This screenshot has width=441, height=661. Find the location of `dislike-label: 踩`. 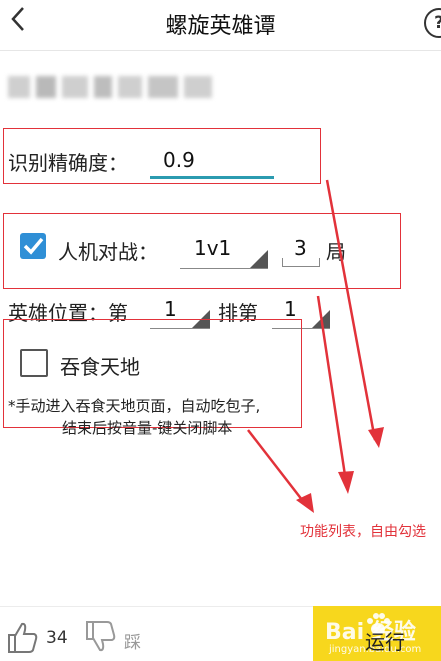

dislike-label: 踩 is located at coordinates (132, 643).